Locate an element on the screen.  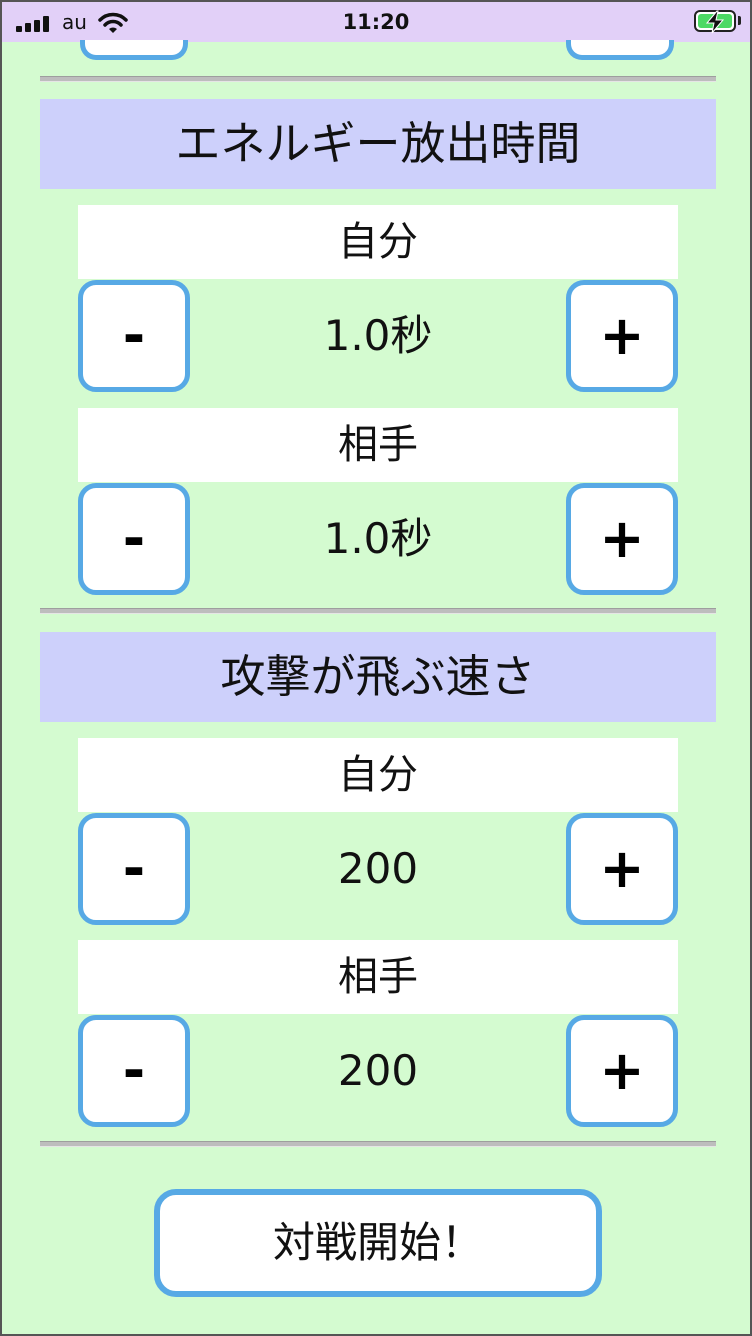
previous-plus-button is located at coordinates (620, 50).